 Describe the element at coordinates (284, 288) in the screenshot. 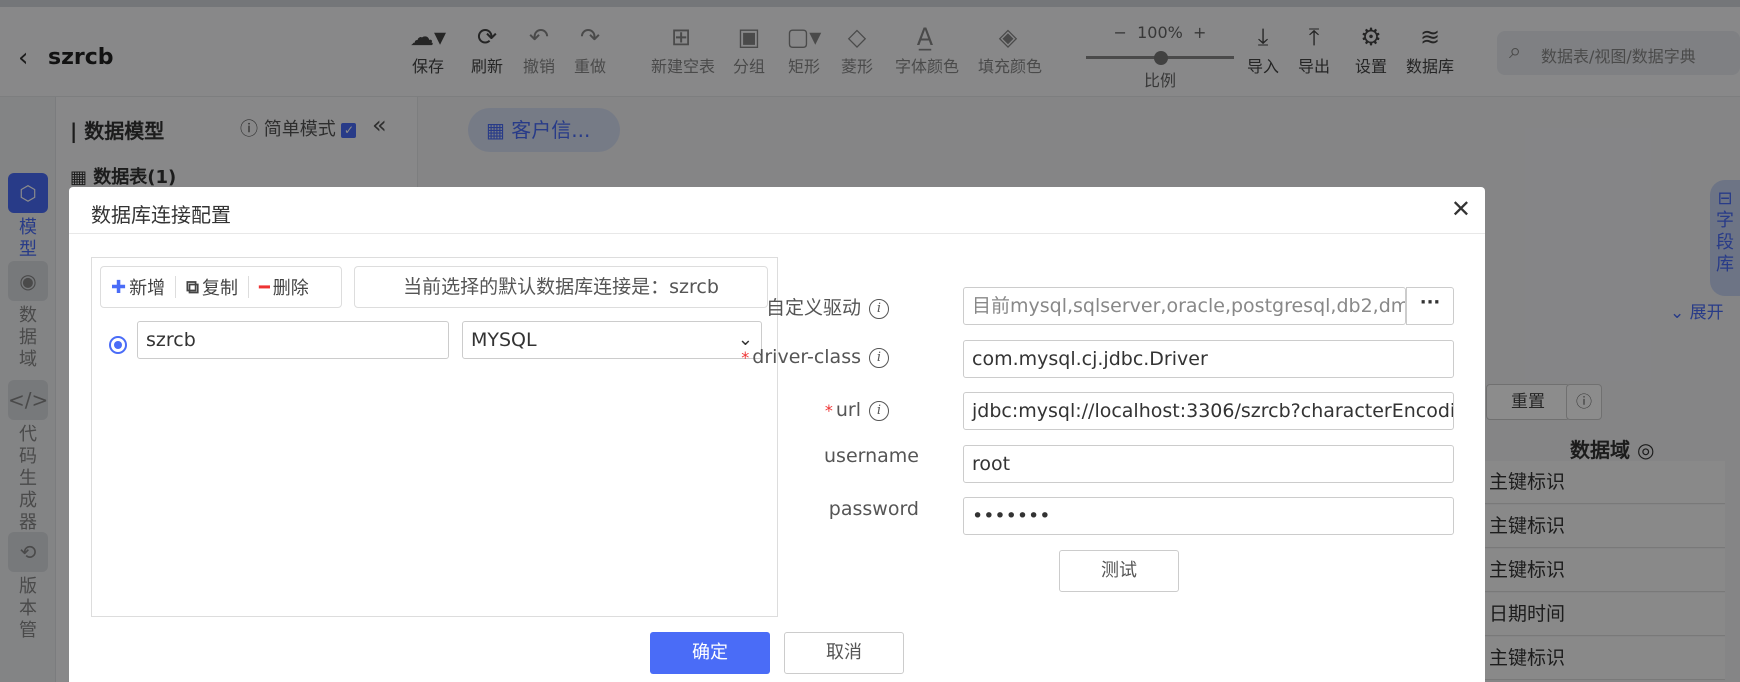

I see `delete-connection-button: ━ 删除` at that location.